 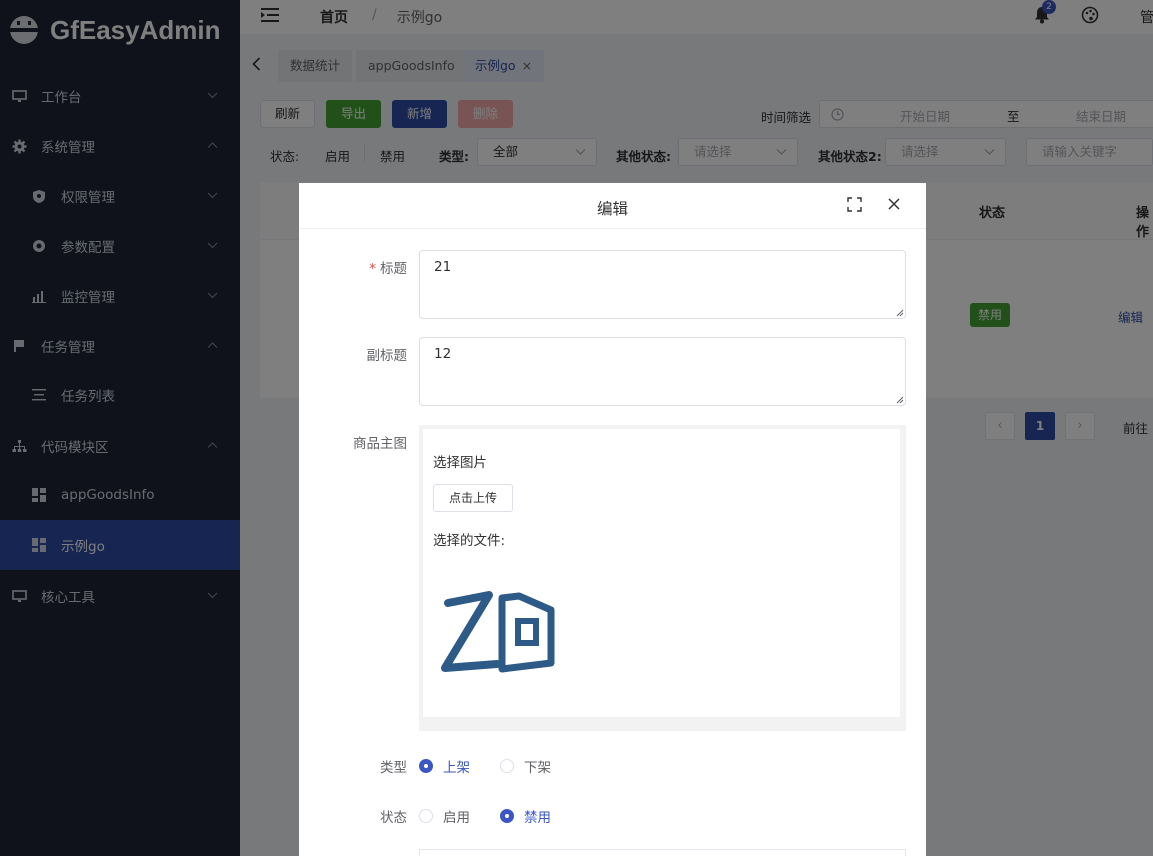 I want to click on subtitle-label: 副标题, so click(x=387, y=356).